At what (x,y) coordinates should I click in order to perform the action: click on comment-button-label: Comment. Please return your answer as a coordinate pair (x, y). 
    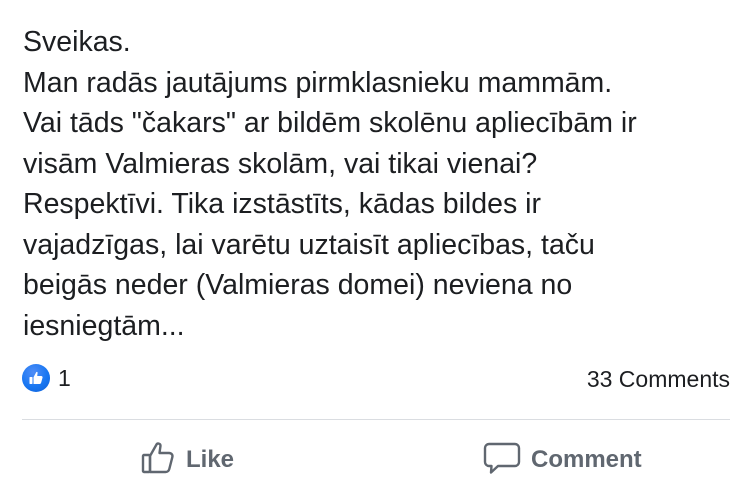
    Looking at the image, I should click on (586, 459).